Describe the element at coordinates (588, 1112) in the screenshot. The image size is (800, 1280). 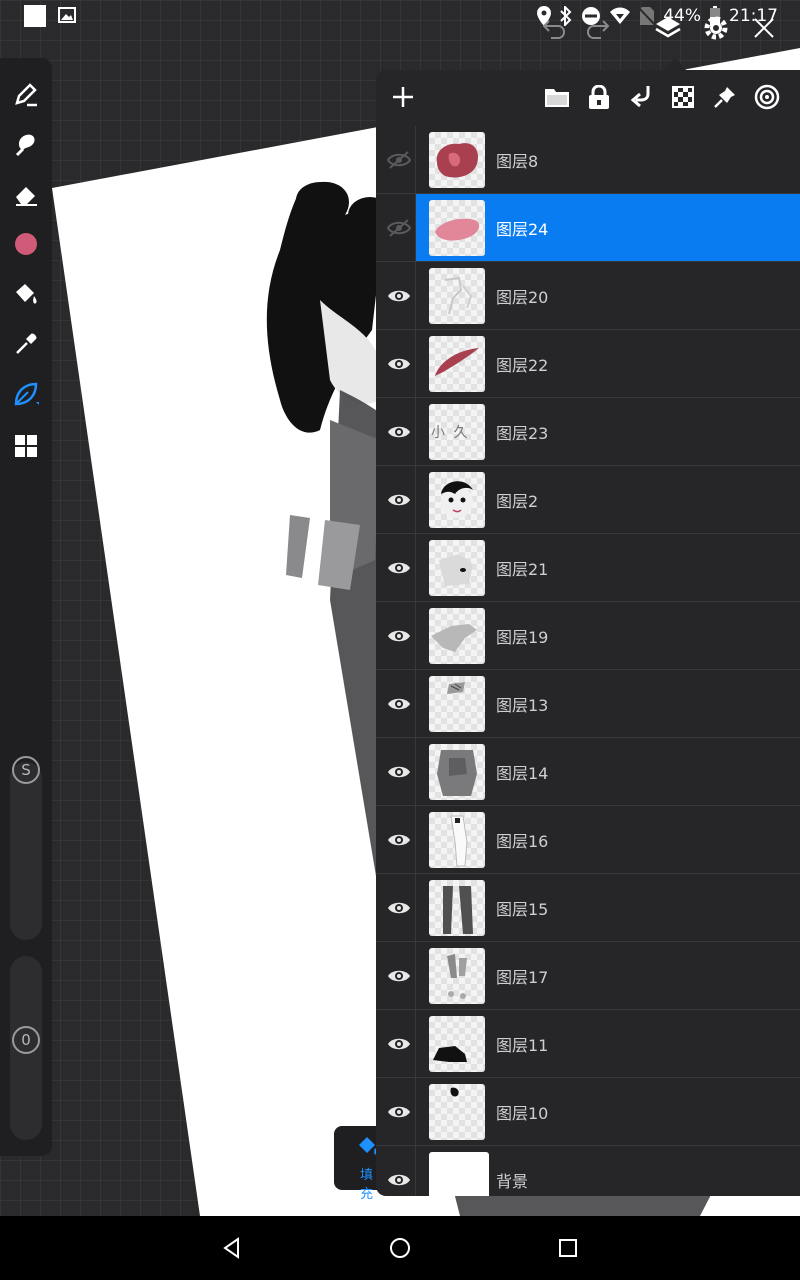
I see `layer-row: 图层10` at that location.